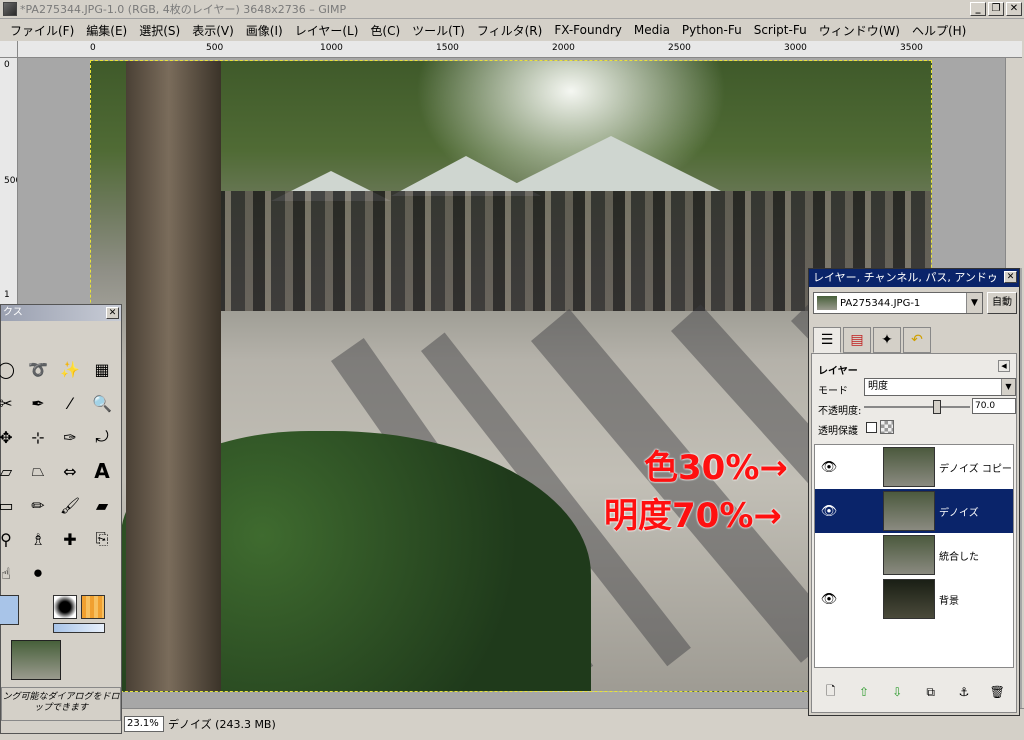 This screenshot has width=1024, height=740. What do you see at coordinates (102, 539) in the screenshot?
I see `clone-icon: ⎘` at bounding box center [102, 539].